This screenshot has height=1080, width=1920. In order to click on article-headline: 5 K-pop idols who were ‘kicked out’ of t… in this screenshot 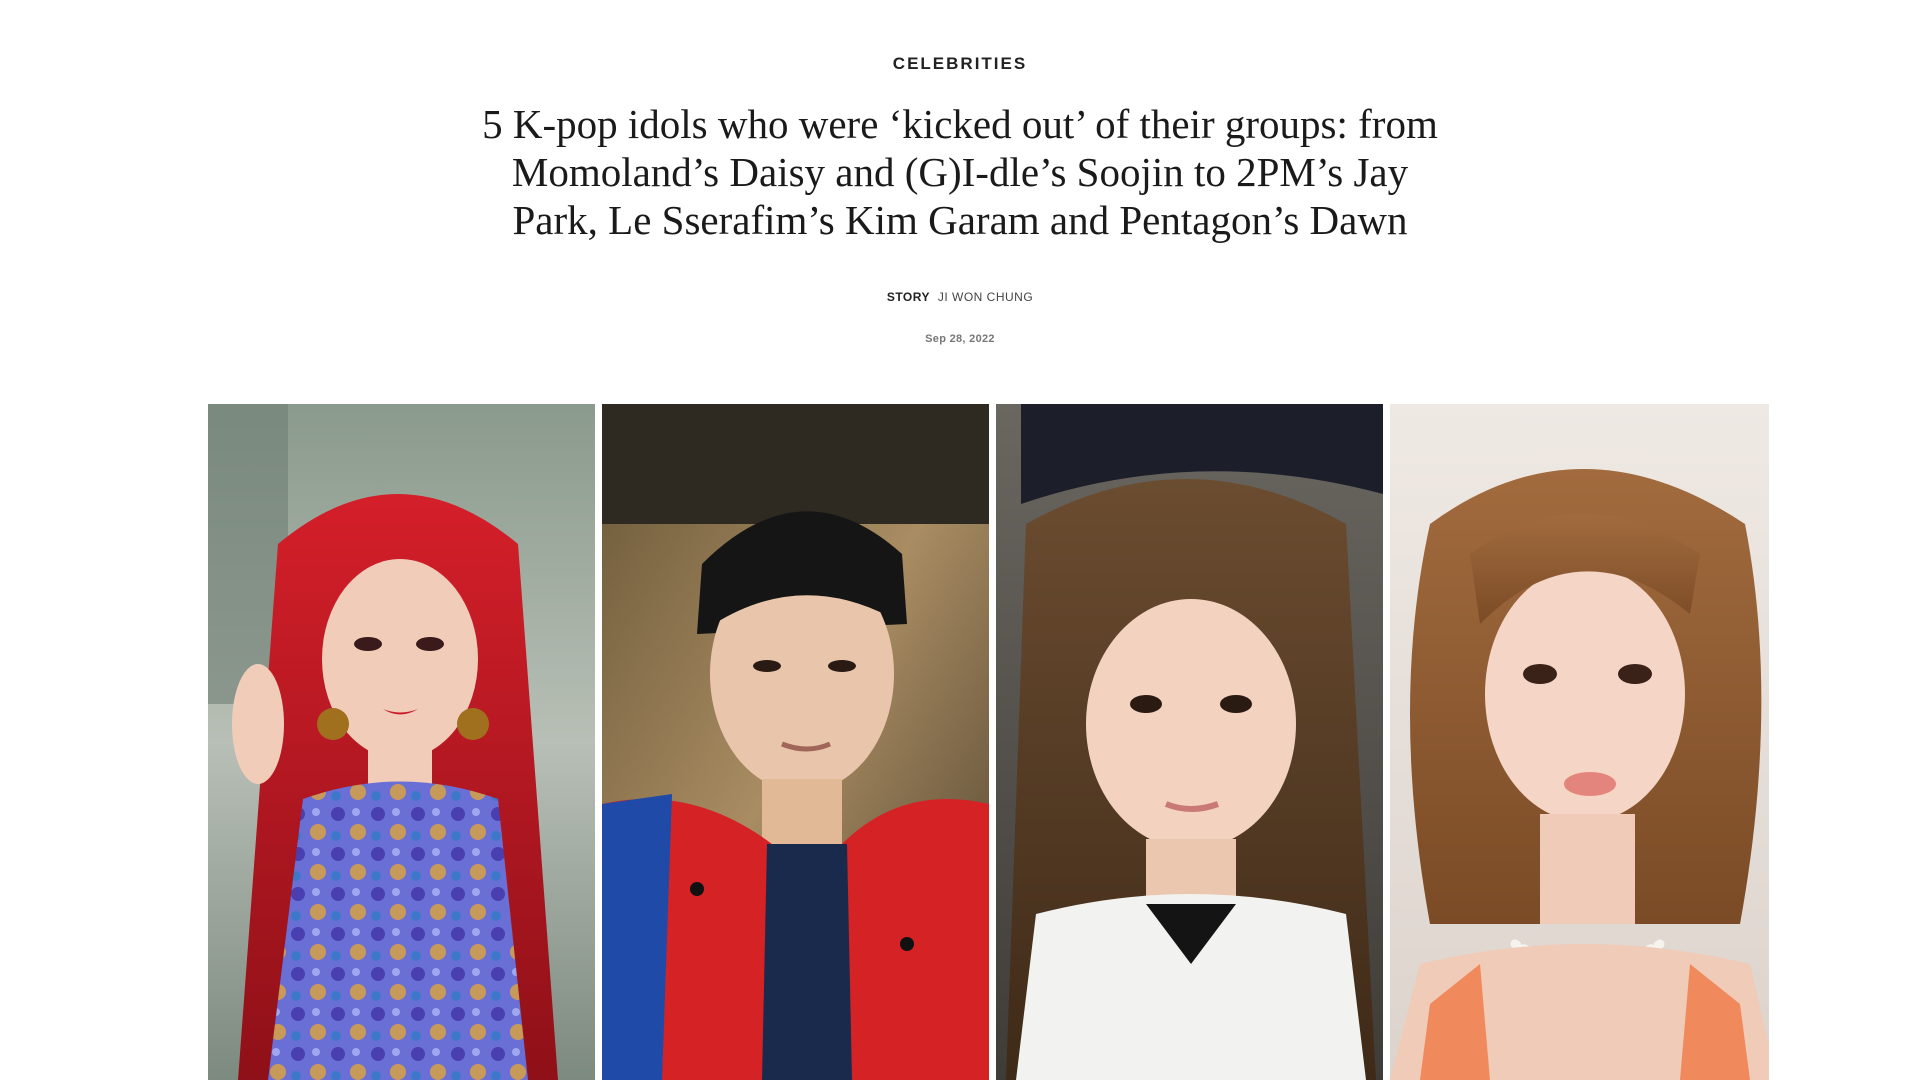, I will do `click(960, 172)`.